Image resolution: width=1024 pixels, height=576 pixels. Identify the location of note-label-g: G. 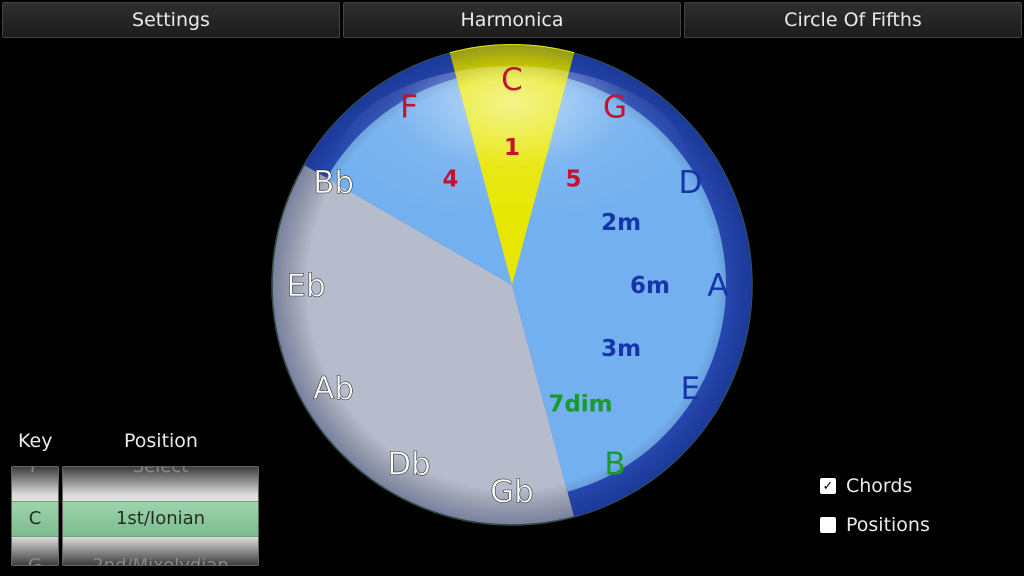
(615, 108).